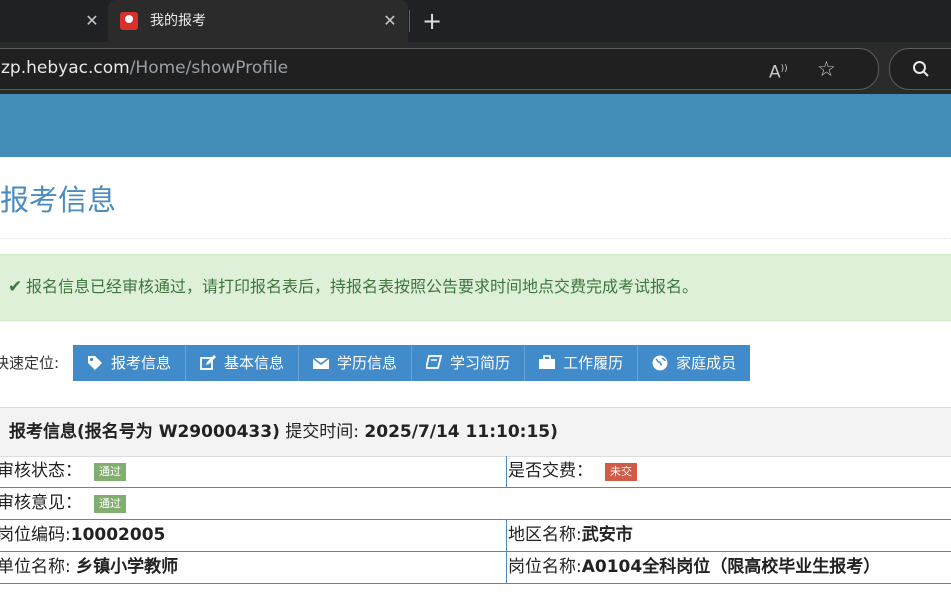 Image resolution: width=951 pixels, height=595 pixels. Describe the element at coordinates (475, 504) in the screenshot. I see `table-row: 审核意见： 通过` at that location.